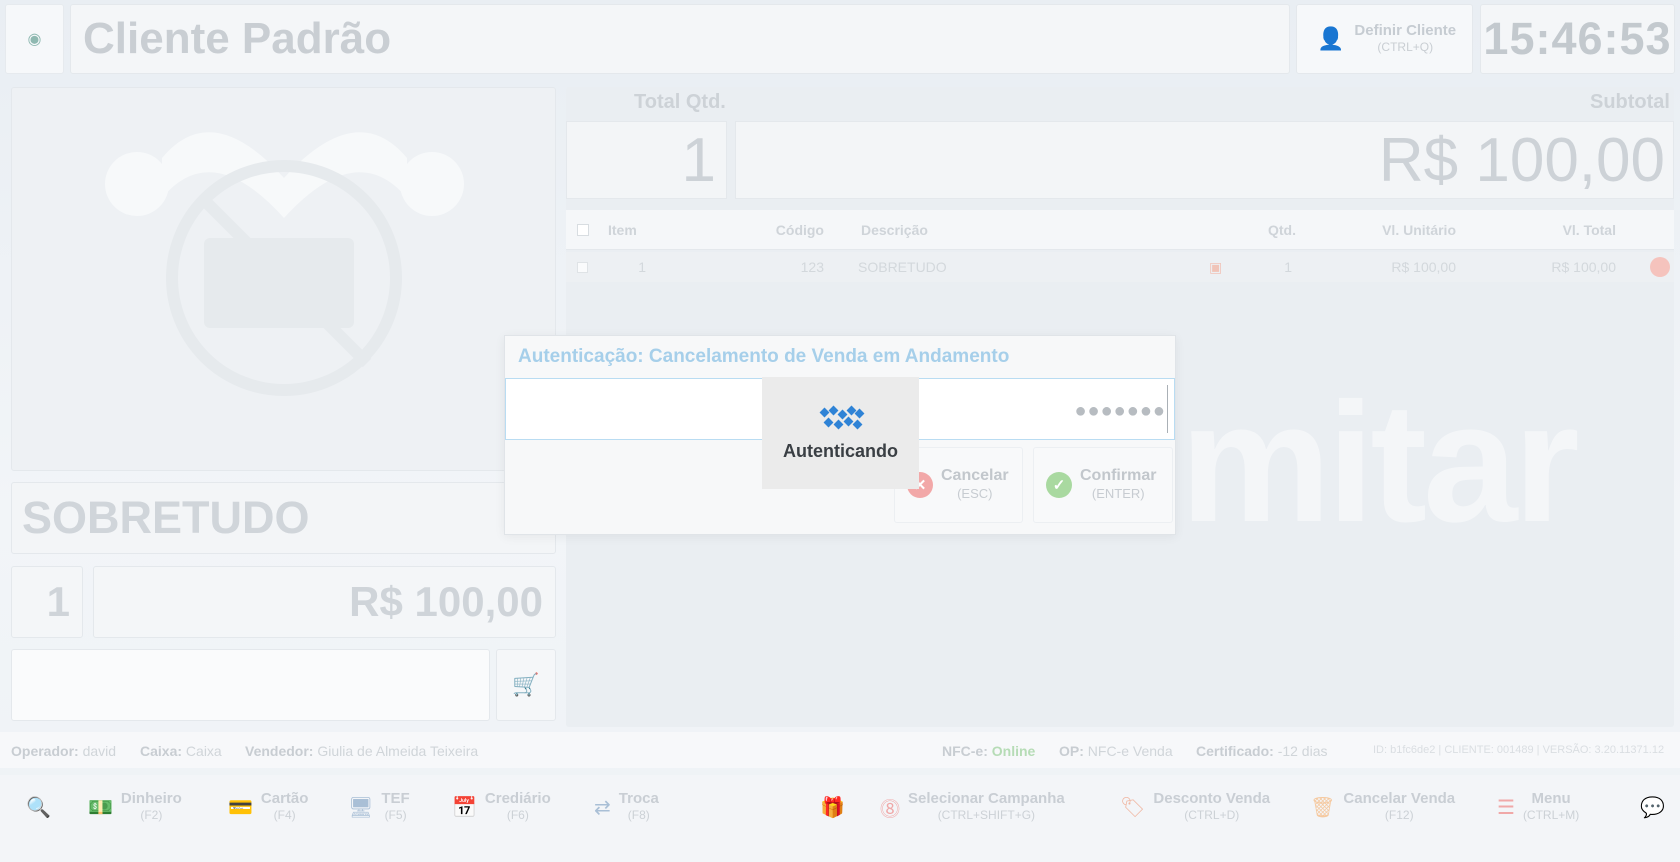 The height and width of the screenshot is (862, 1680). What do you see at coordinates (1195, 807) in the screenshot?
I see `desconto-button: 🏷 Desconto Venda (CTRL+D)` at bounding box center [1195, 807].